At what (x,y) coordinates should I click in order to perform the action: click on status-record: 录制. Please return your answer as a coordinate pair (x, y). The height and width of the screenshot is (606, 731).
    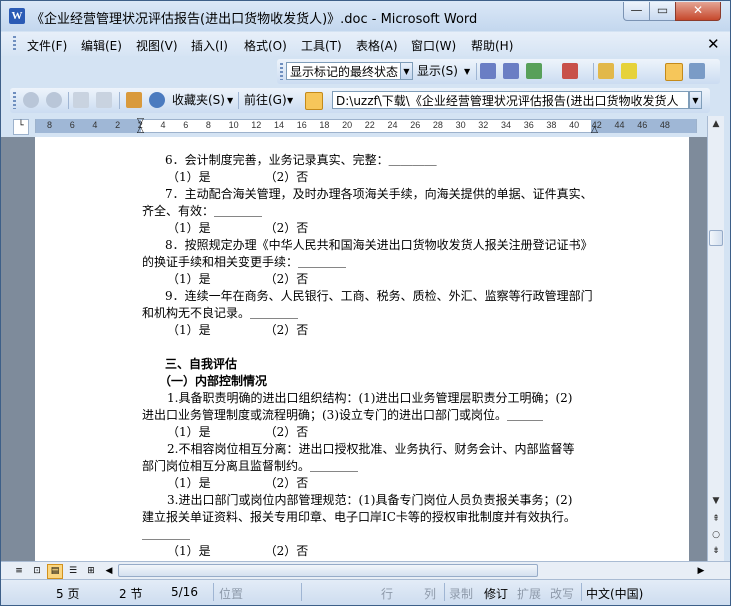
    Looking at the image, I should click on (461, 593).